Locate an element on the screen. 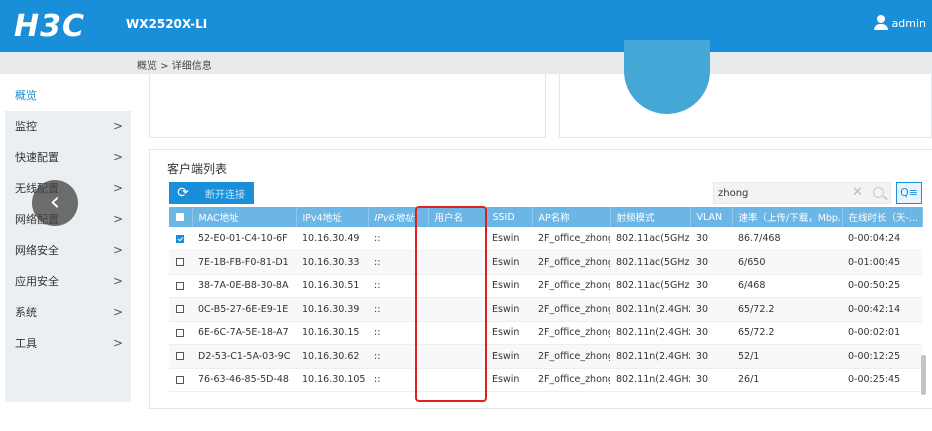 Image resolution: width=932 pixels, height=431 pixels. cell-online: 0-00:50:25 is located at coordinates (882, 286).